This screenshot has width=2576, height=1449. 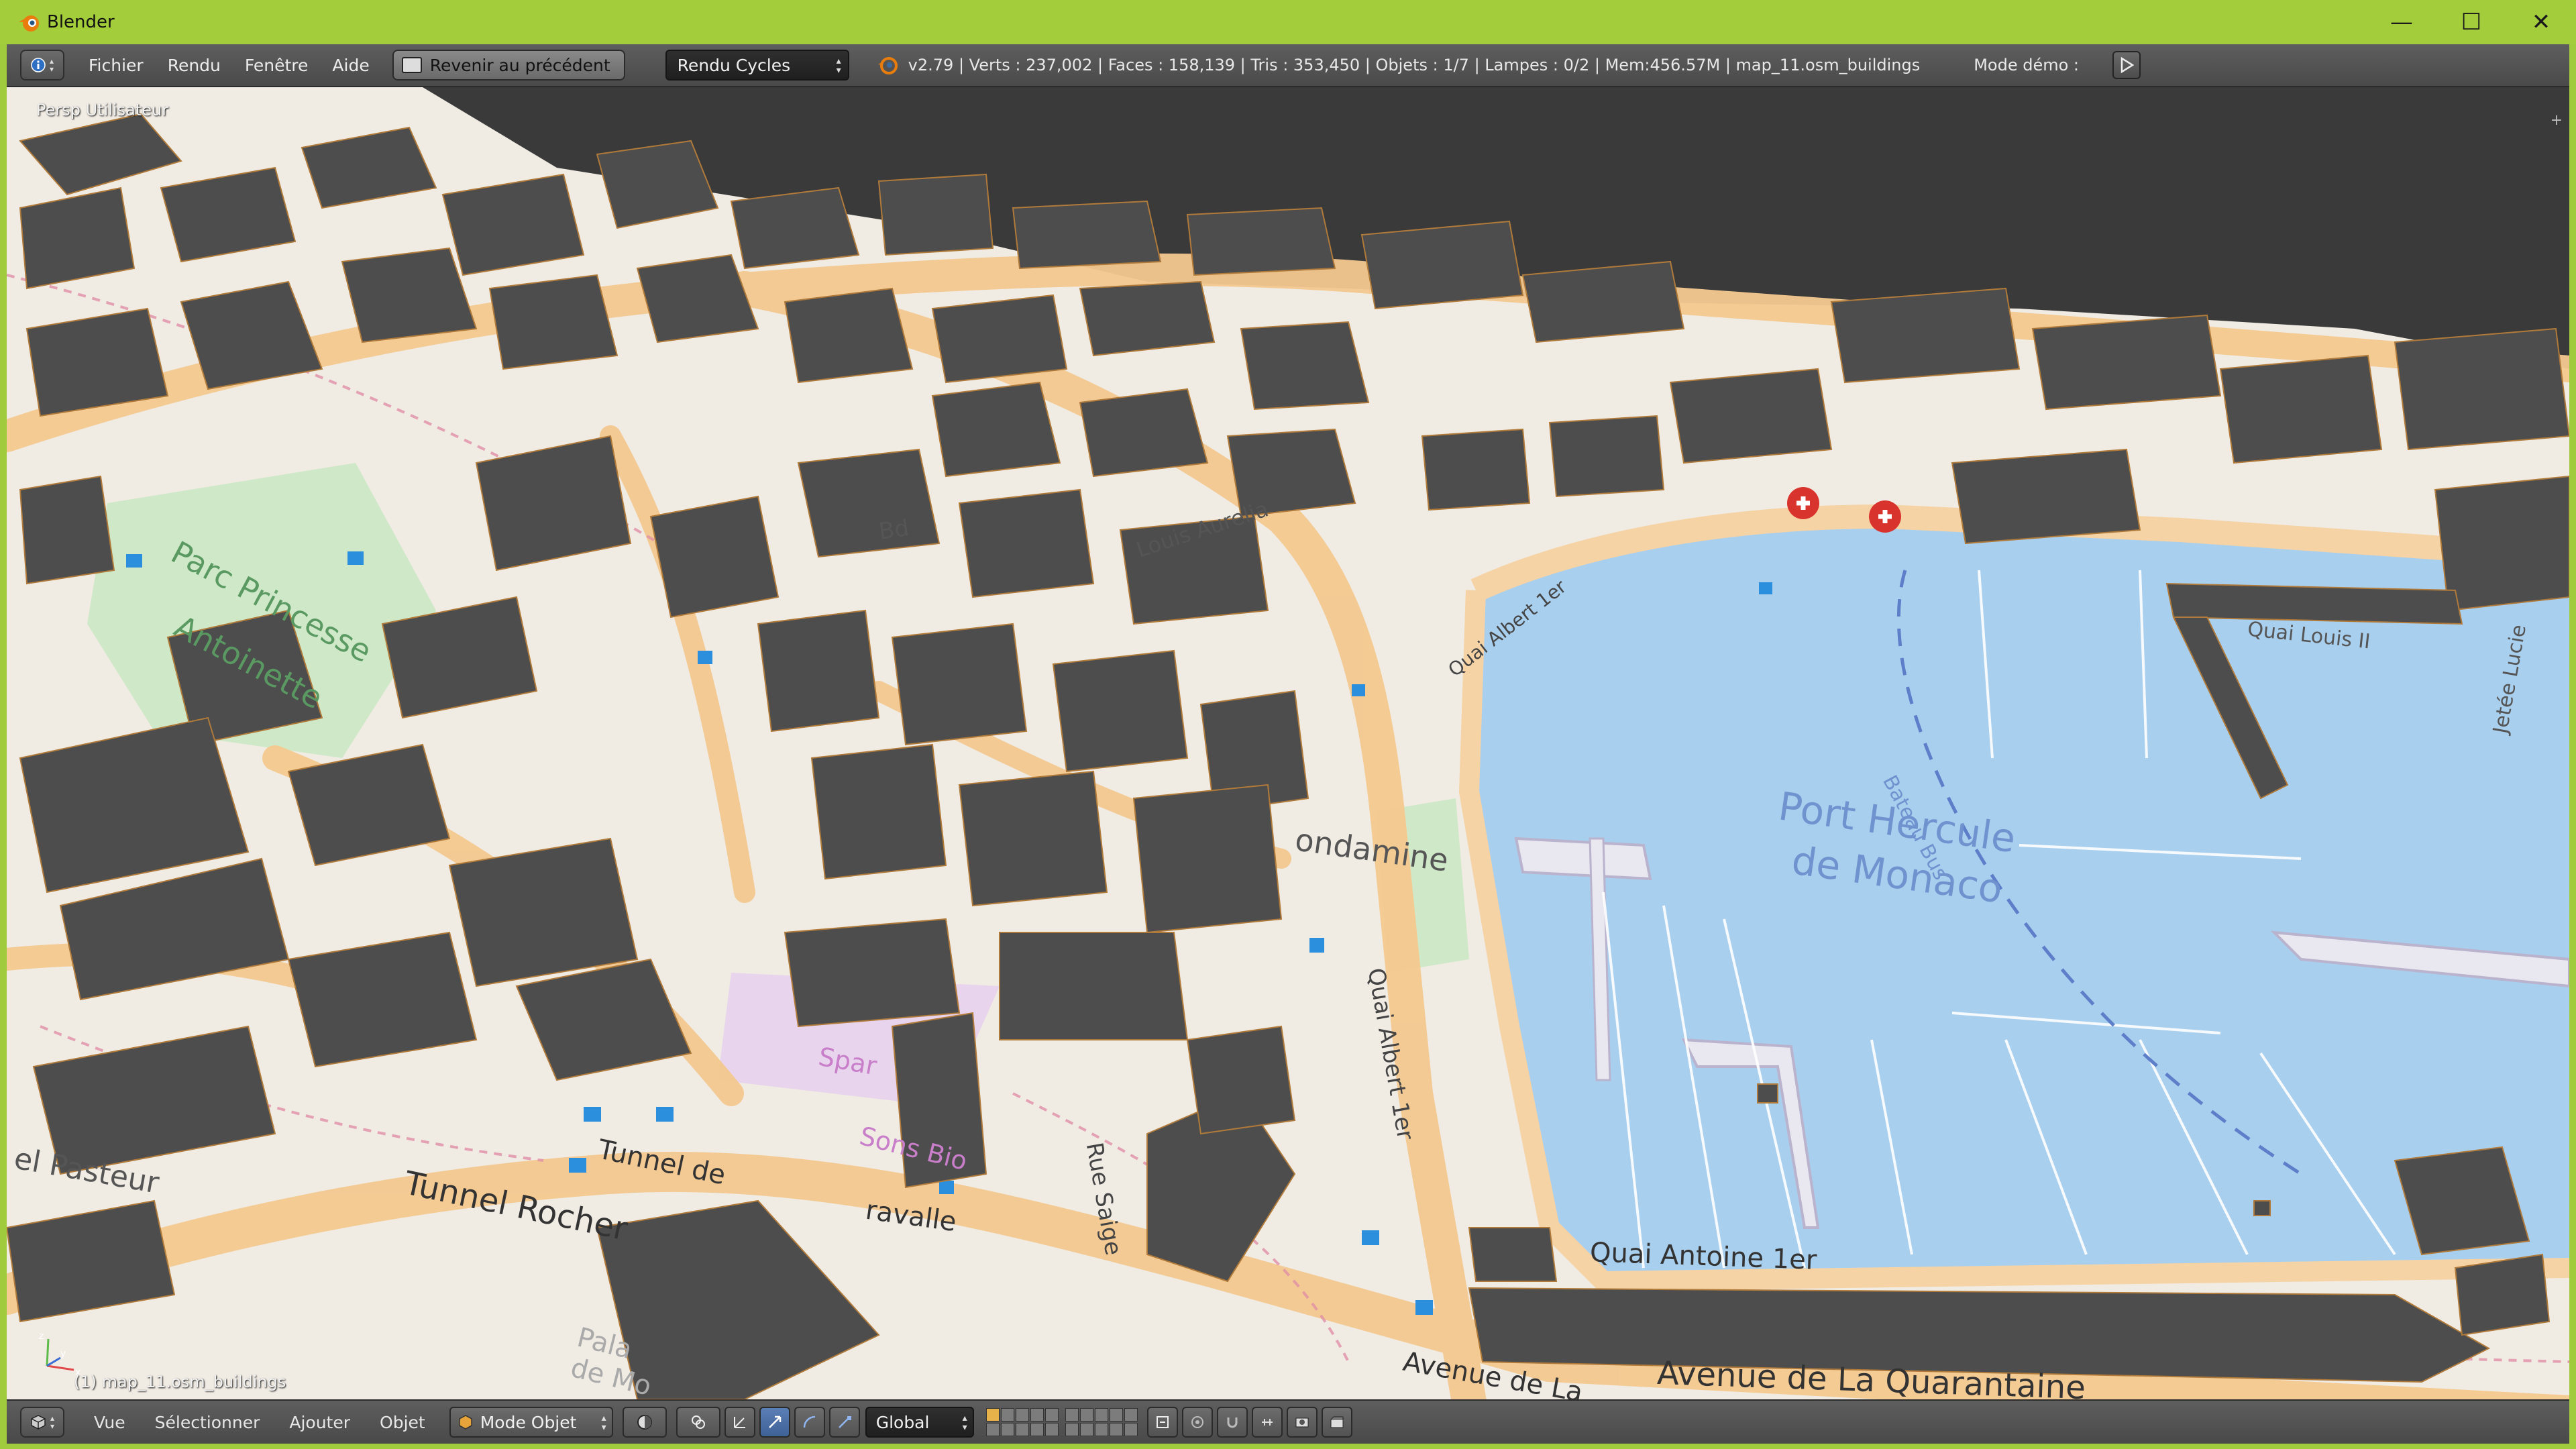 I want to click on demo-play-button, so click(x=2126, y=65).